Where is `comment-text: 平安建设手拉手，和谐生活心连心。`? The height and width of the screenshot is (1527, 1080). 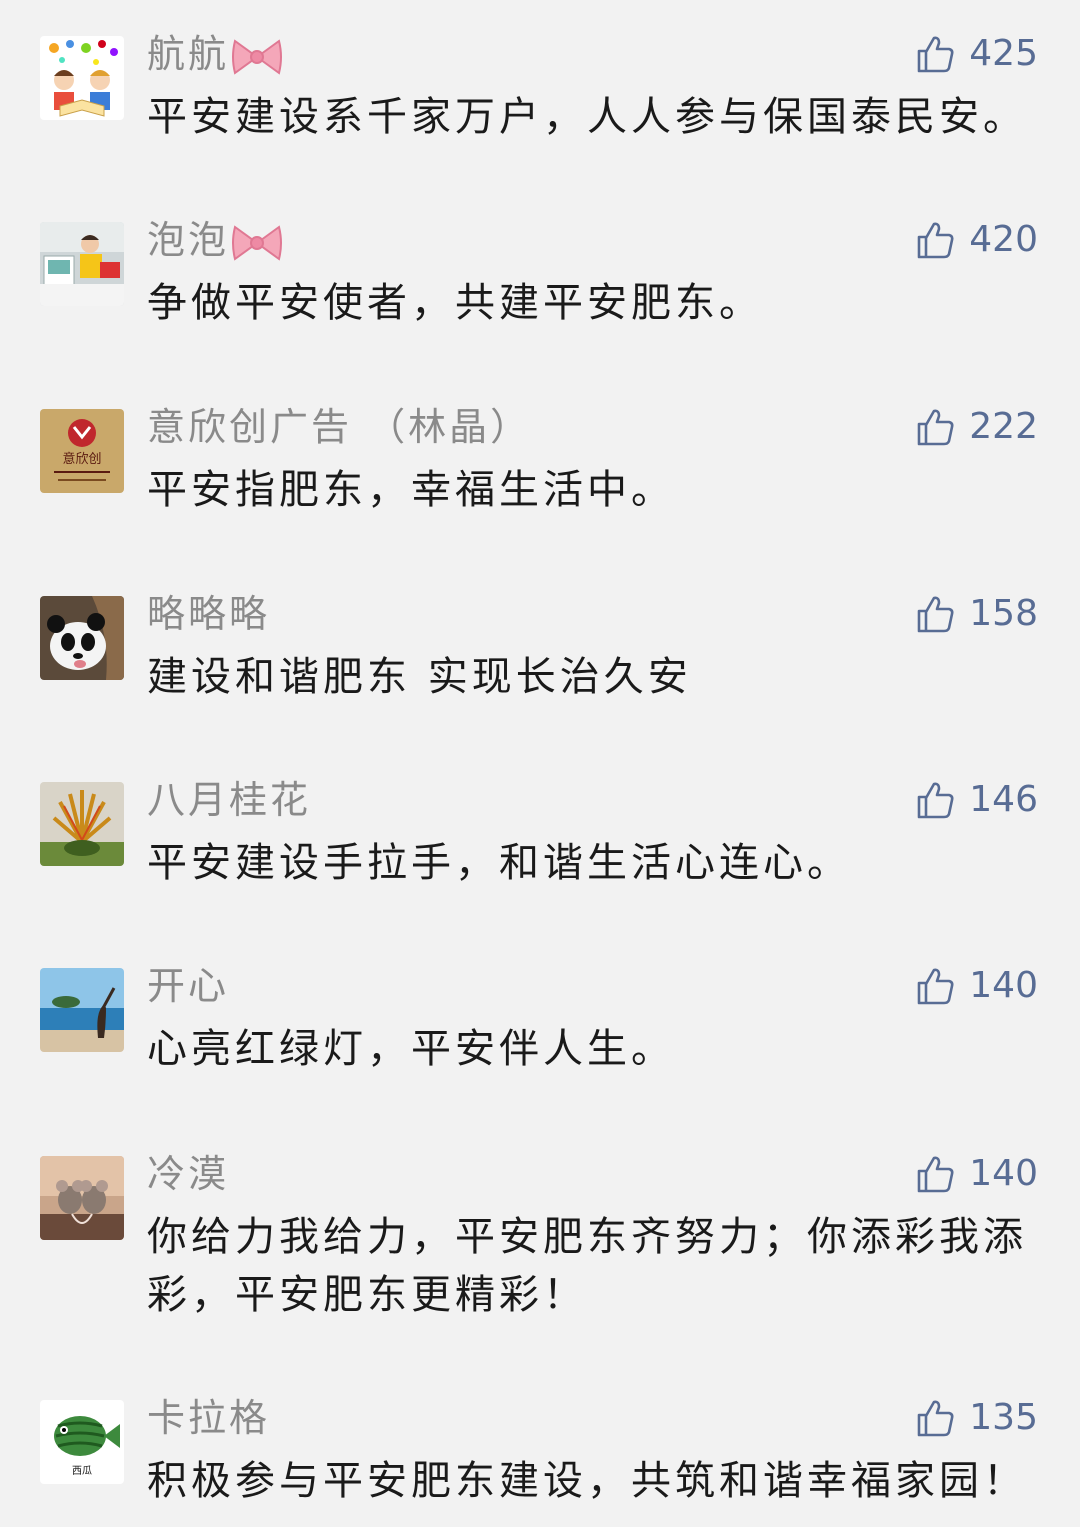 comment-text: 平安建设手拉手，和谐生活心连心。 is located at coordinates (499, 863).